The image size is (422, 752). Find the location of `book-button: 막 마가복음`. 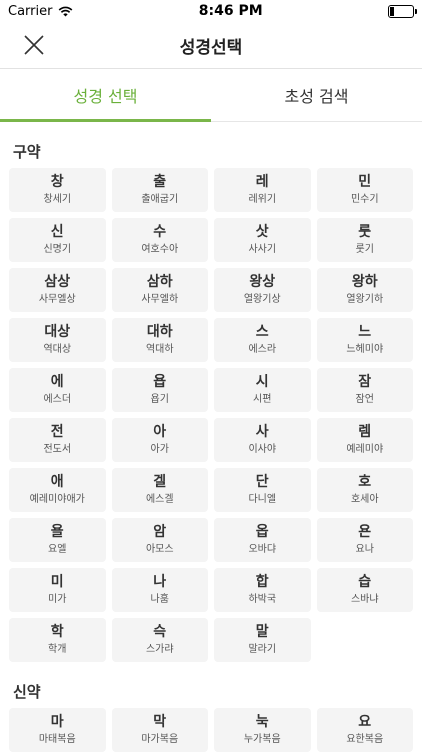

book-button: 막 마가복음 is located at coordinates (159, 730).